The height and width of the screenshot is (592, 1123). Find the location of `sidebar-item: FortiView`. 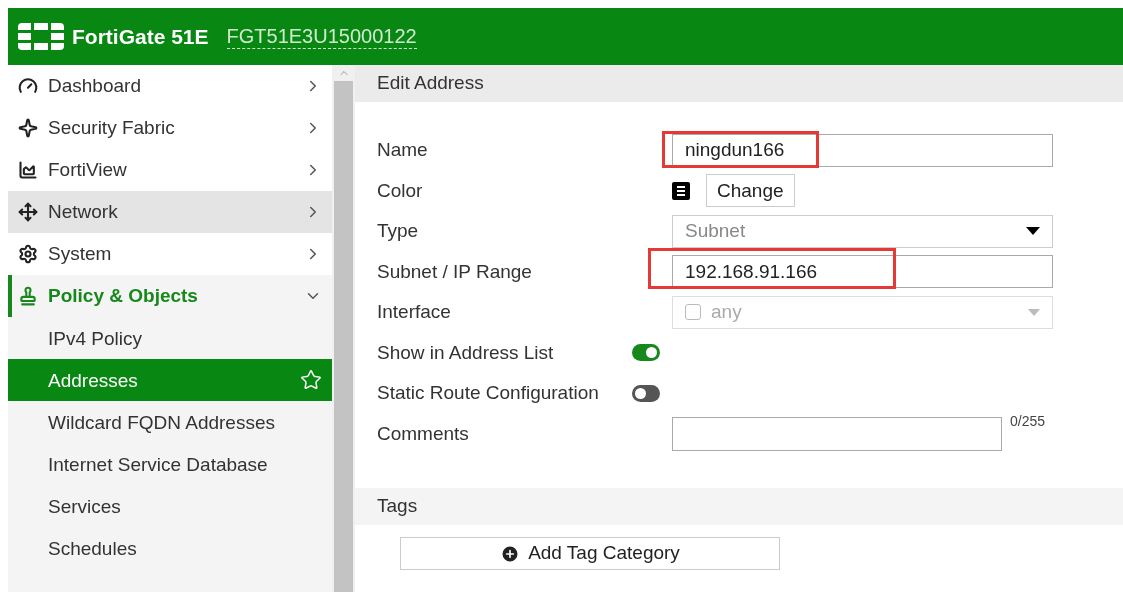

sidebar-item: FortiView is located at coordinates (170, 170).